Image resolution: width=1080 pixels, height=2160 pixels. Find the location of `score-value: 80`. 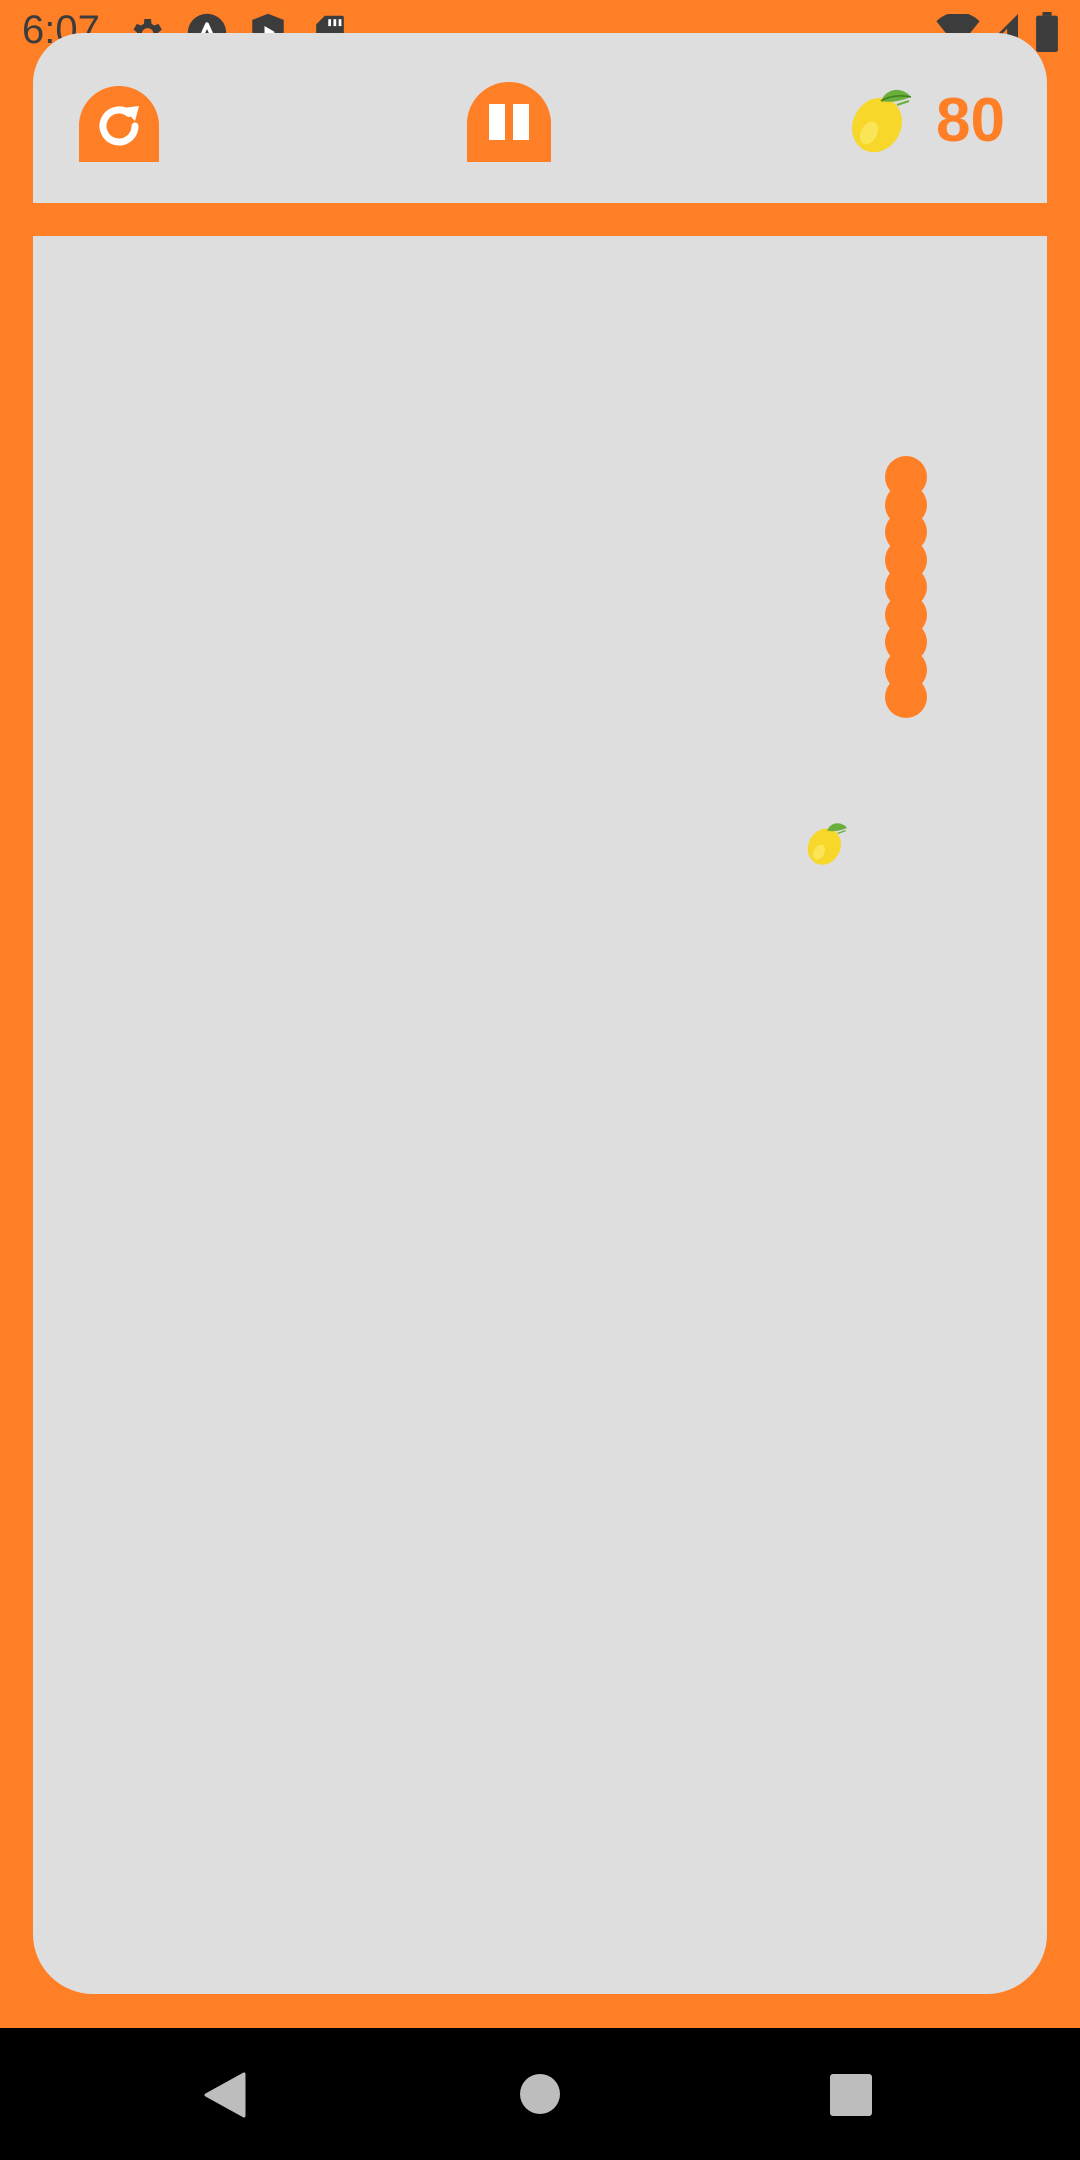

score-value: 80 is located at coordinates (970, 120).